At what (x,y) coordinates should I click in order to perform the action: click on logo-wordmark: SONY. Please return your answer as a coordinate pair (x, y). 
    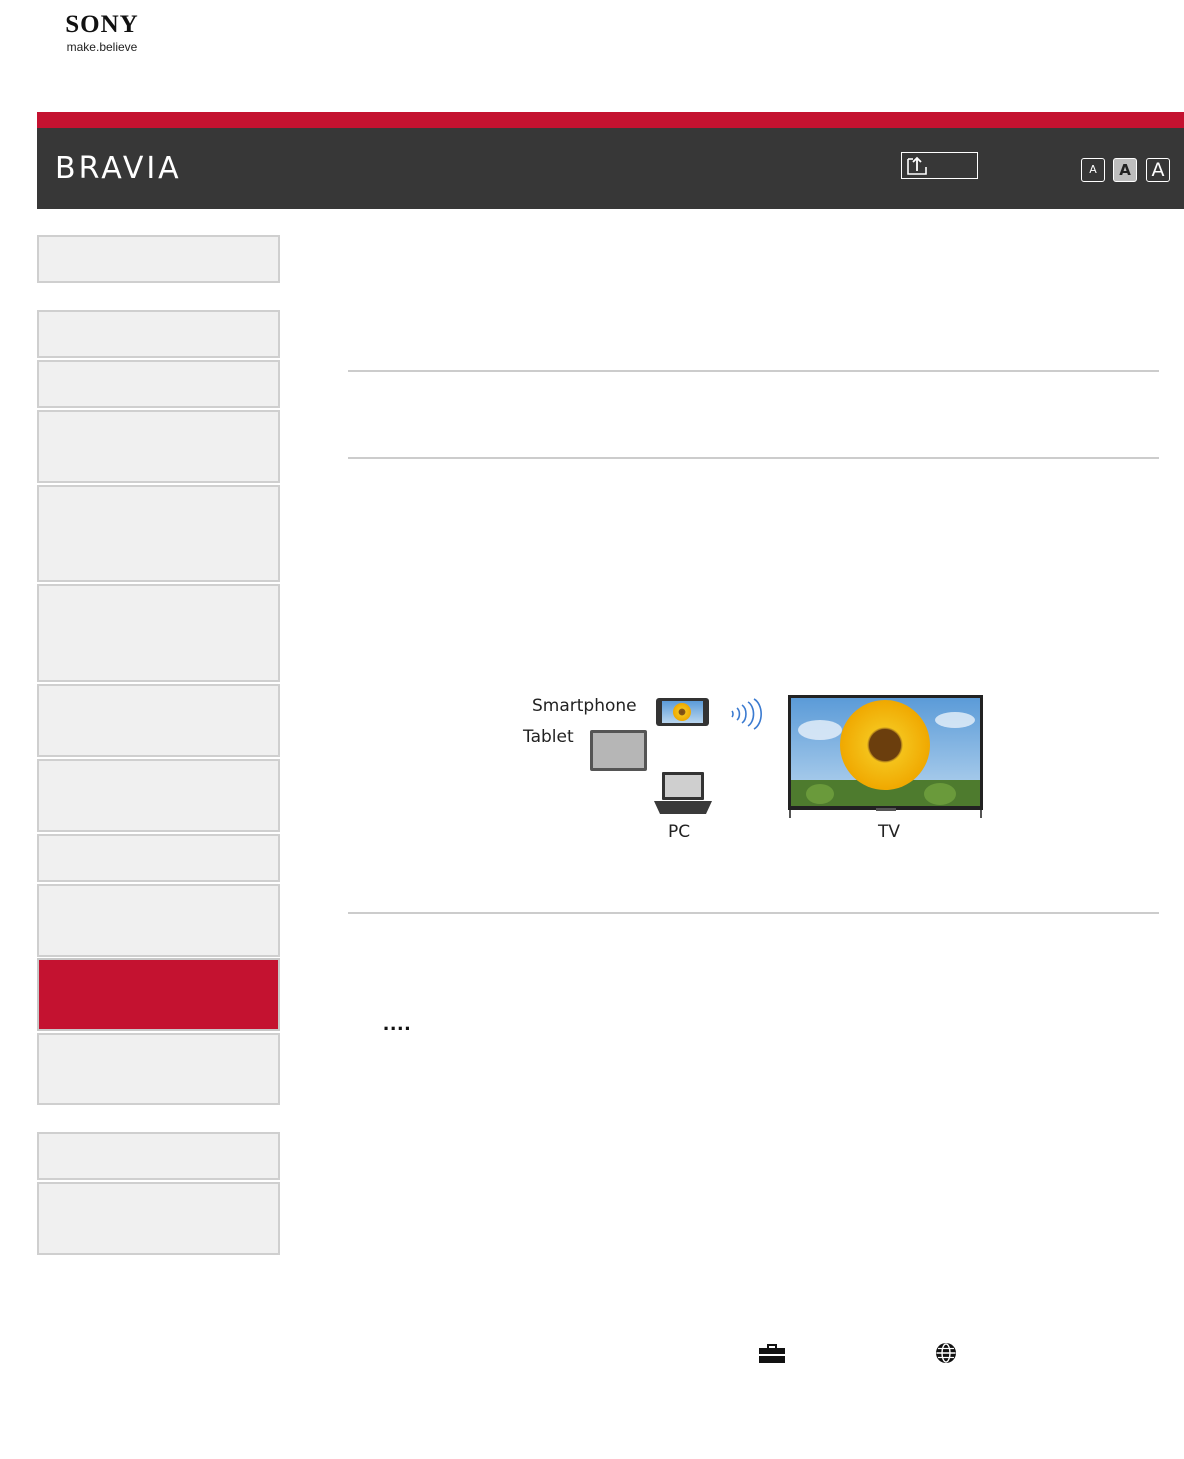
    Looking at the image, I should click on (102, 24).